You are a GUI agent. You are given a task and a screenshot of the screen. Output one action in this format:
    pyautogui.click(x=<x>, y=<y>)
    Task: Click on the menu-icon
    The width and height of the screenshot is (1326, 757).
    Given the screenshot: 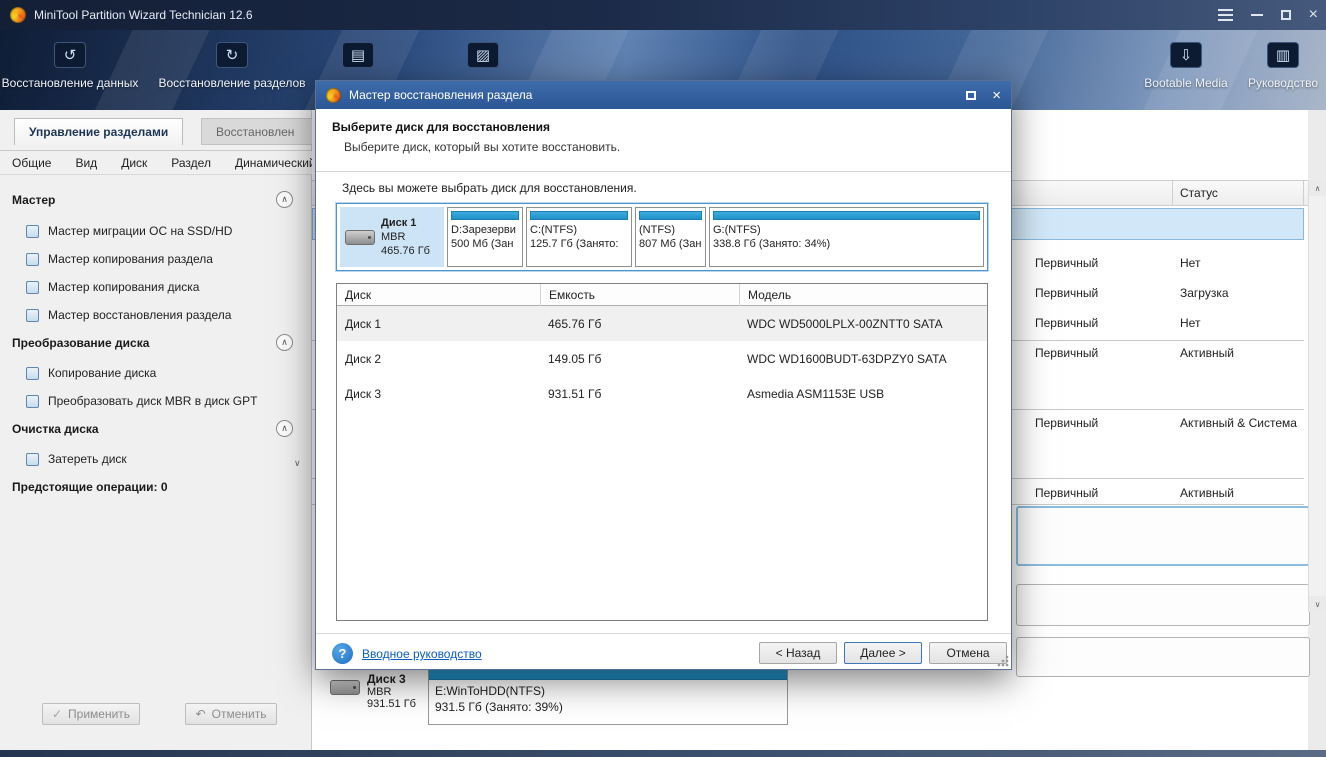 What is the action you would take?
    pyautogui.click(x=1225, y=15)
    